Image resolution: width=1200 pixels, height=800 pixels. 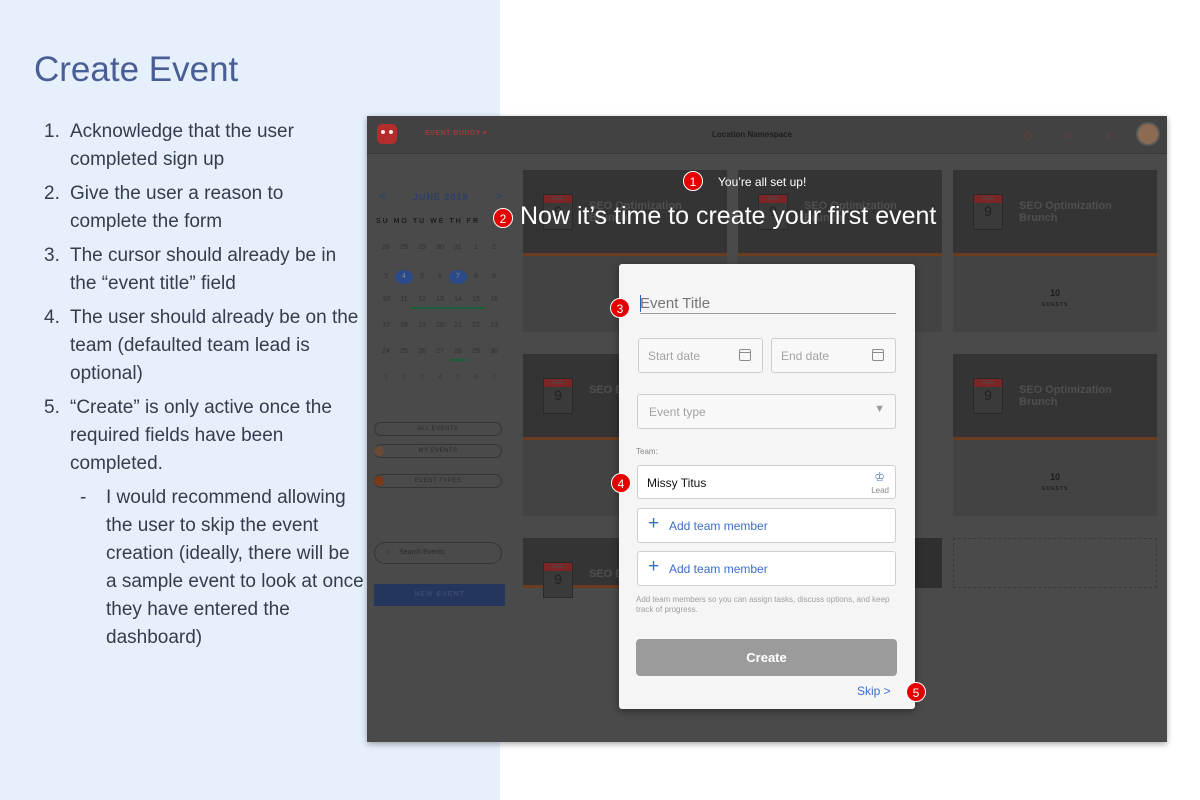 What do you see at coordinates (422, 351) in the screenshot?
I see `calendar-day: 26` at bounding box center [422, 351].